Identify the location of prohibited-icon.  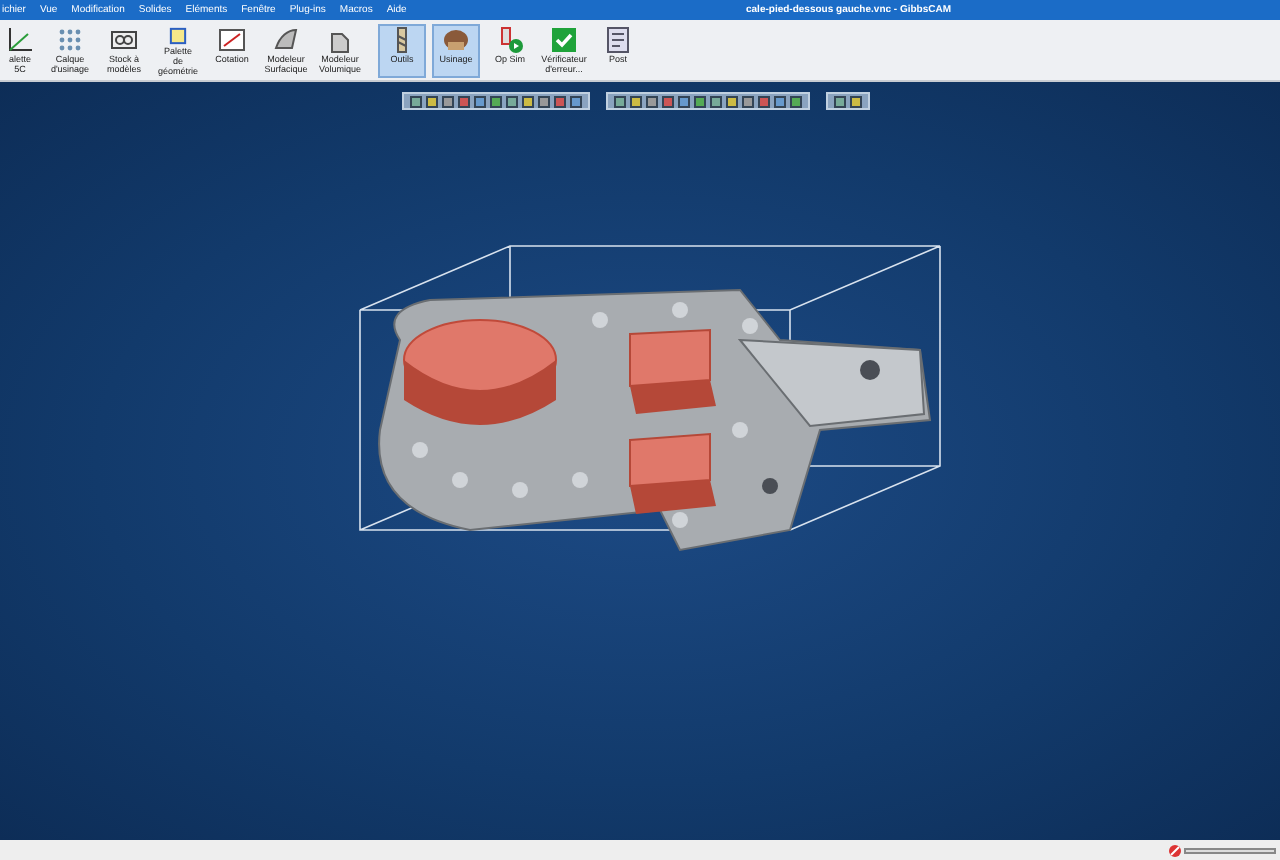
(1175, 850).